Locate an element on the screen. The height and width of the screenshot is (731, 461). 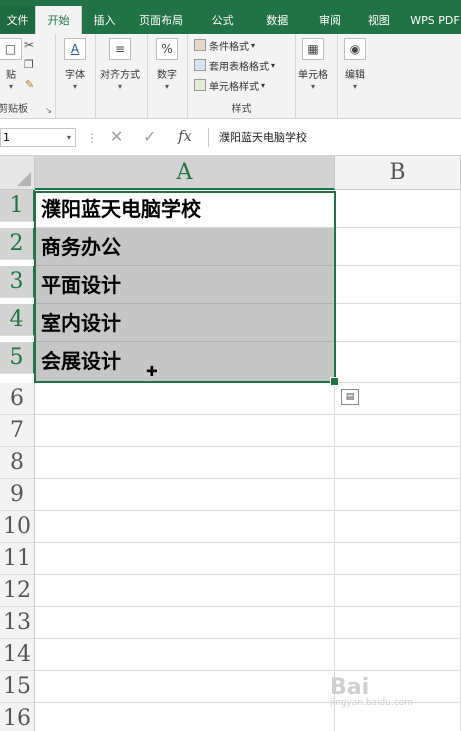
column-header-a: A is located at coordinates (185, 173).